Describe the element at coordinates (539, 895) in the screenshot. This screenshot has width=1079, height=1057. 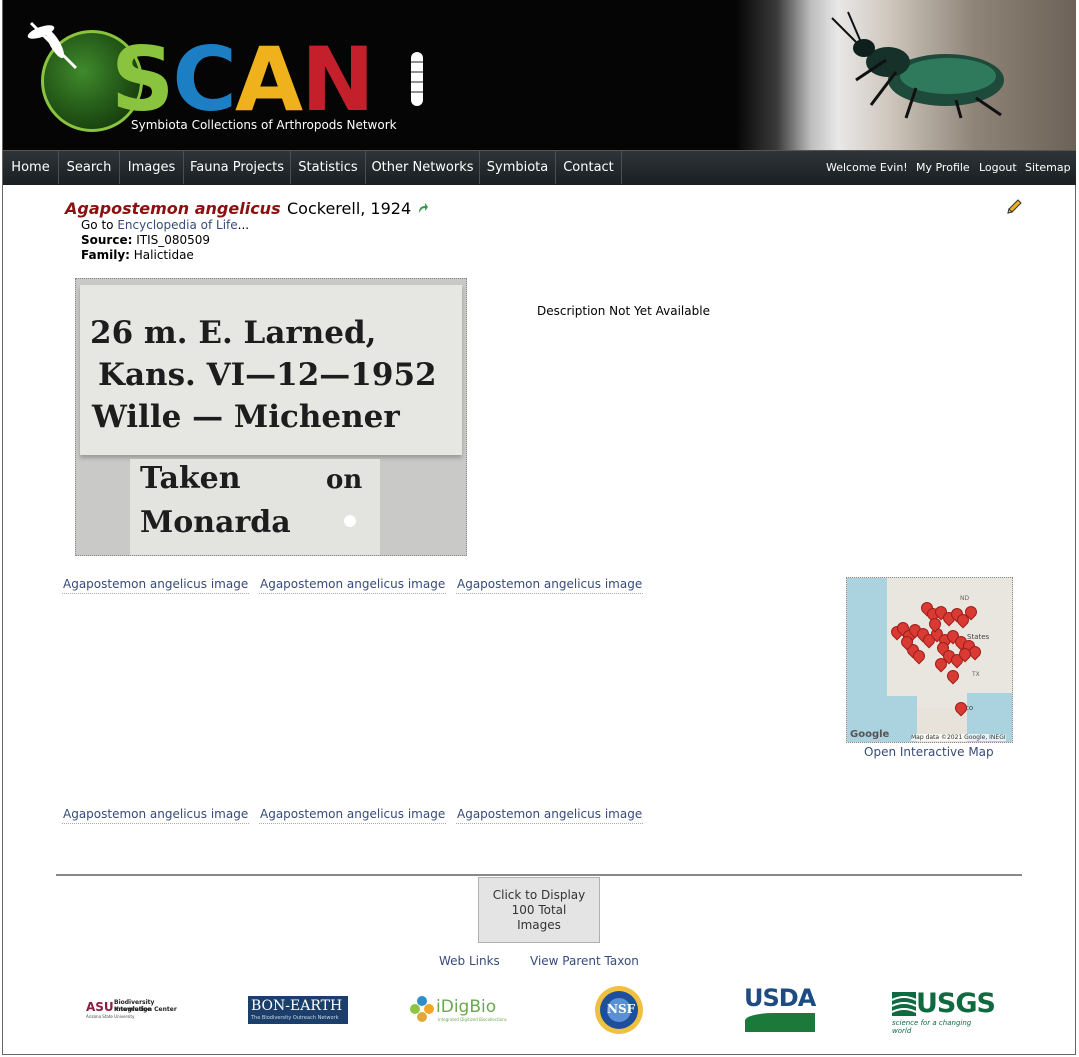
I see `display-button-line-1: Click to Display` at that location.